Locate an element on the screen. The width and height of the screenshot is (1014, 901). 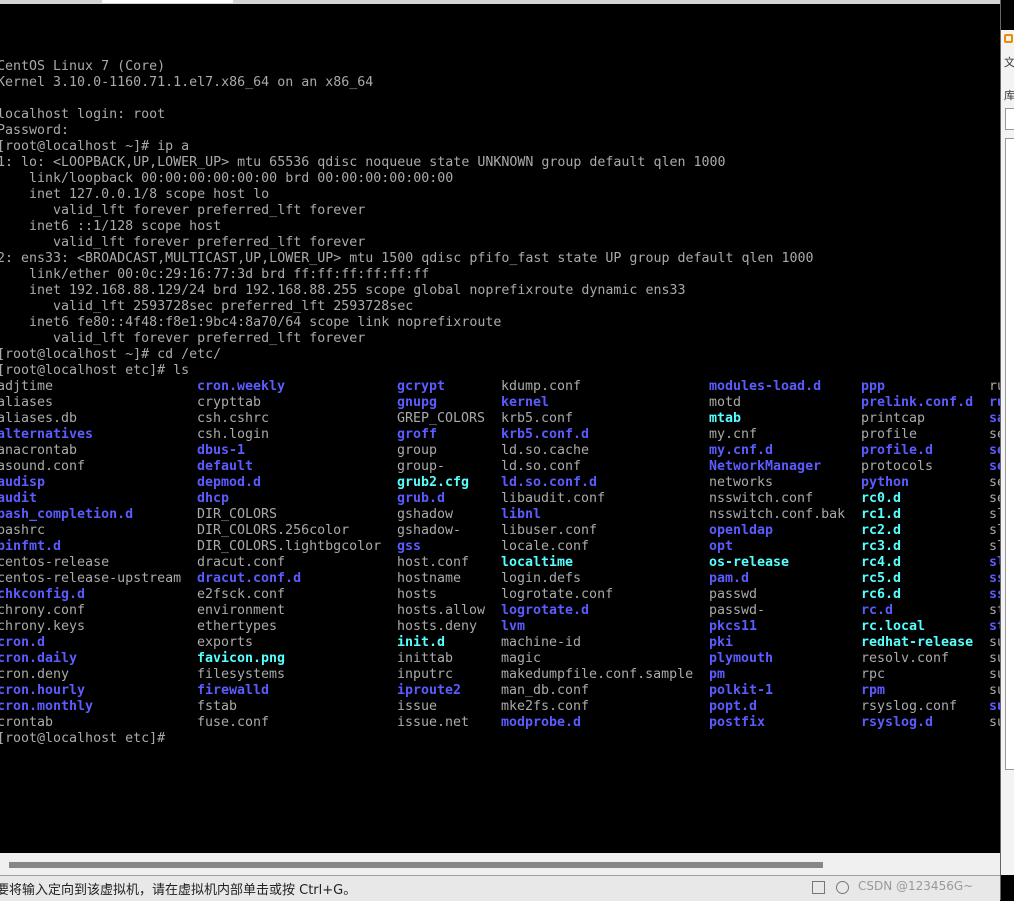
ls-entry-dir: modules-load.d is located at coordinates (765, 386).